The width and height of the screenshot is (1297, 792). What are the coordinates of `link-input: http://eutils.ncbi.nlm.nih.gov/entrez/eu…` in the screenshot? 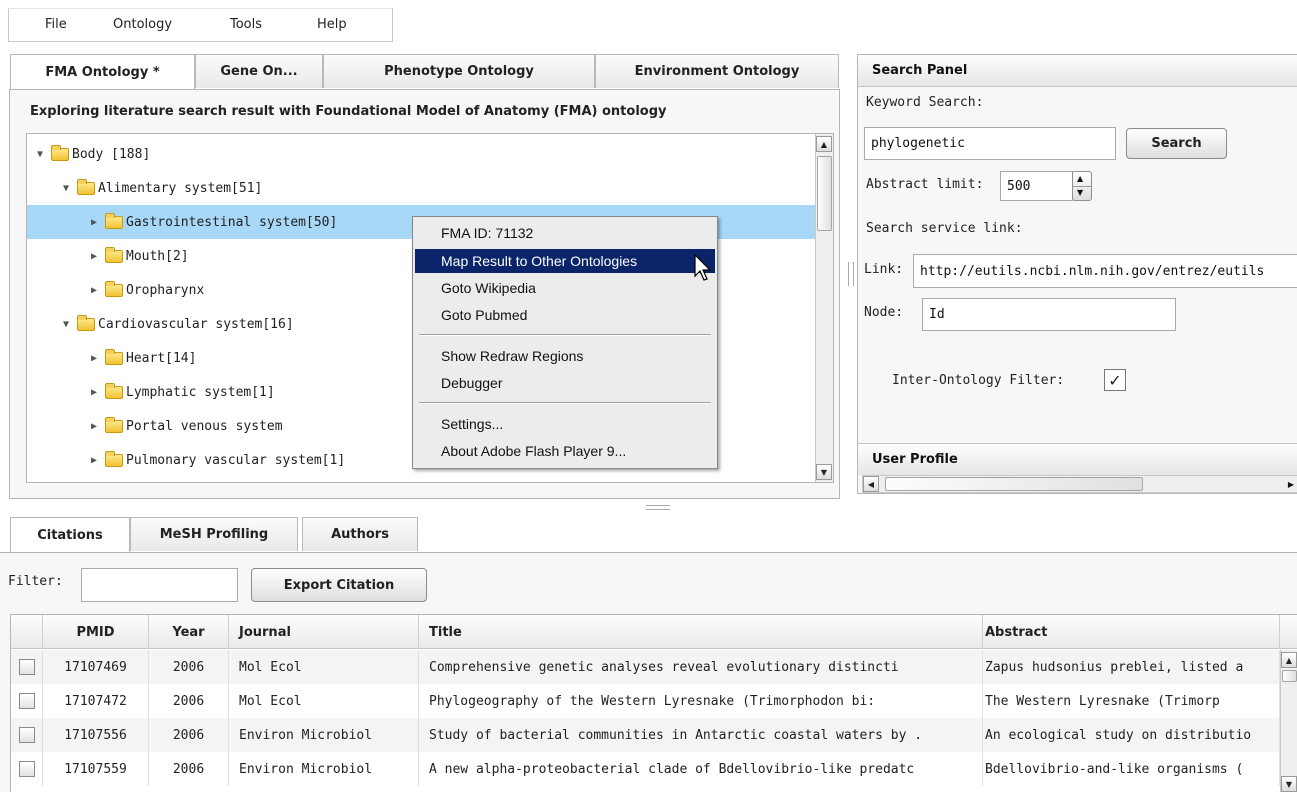 It's located at (1105, 271).